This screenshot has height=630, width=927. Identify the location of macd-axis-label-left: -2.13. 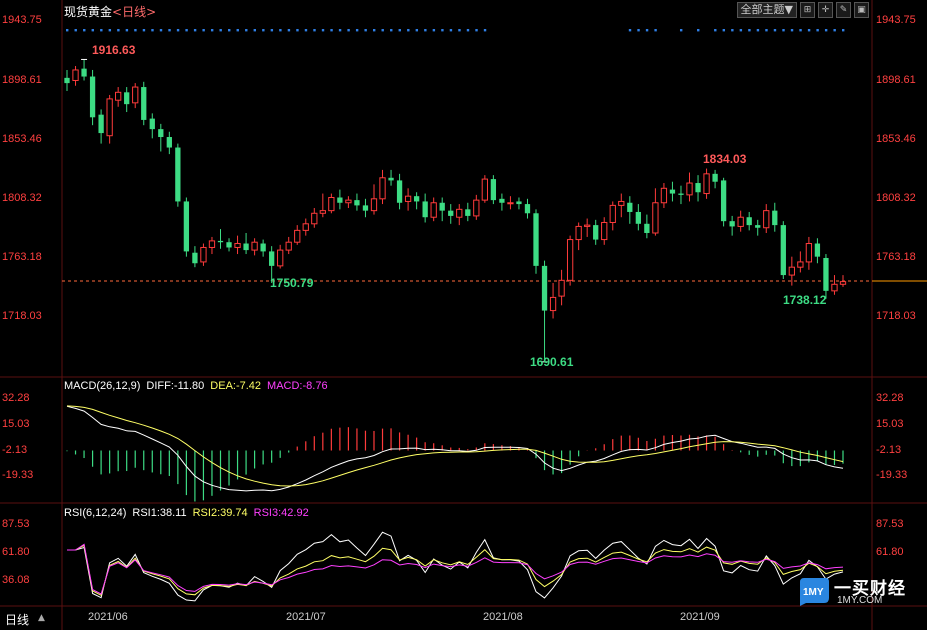
(15, 450).